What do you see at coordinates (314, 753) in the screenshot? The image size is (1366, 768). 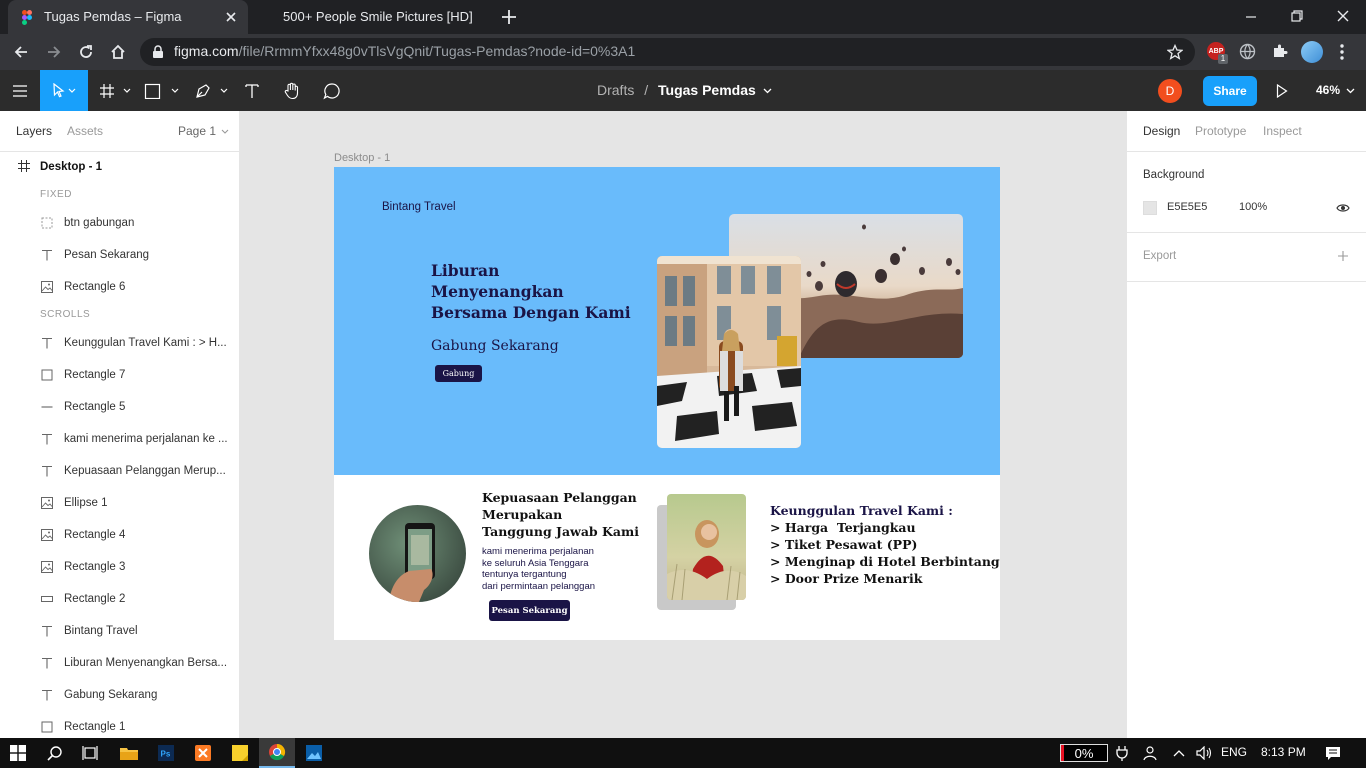 I see `photos-app-icon` at bounding box center [314, 753].